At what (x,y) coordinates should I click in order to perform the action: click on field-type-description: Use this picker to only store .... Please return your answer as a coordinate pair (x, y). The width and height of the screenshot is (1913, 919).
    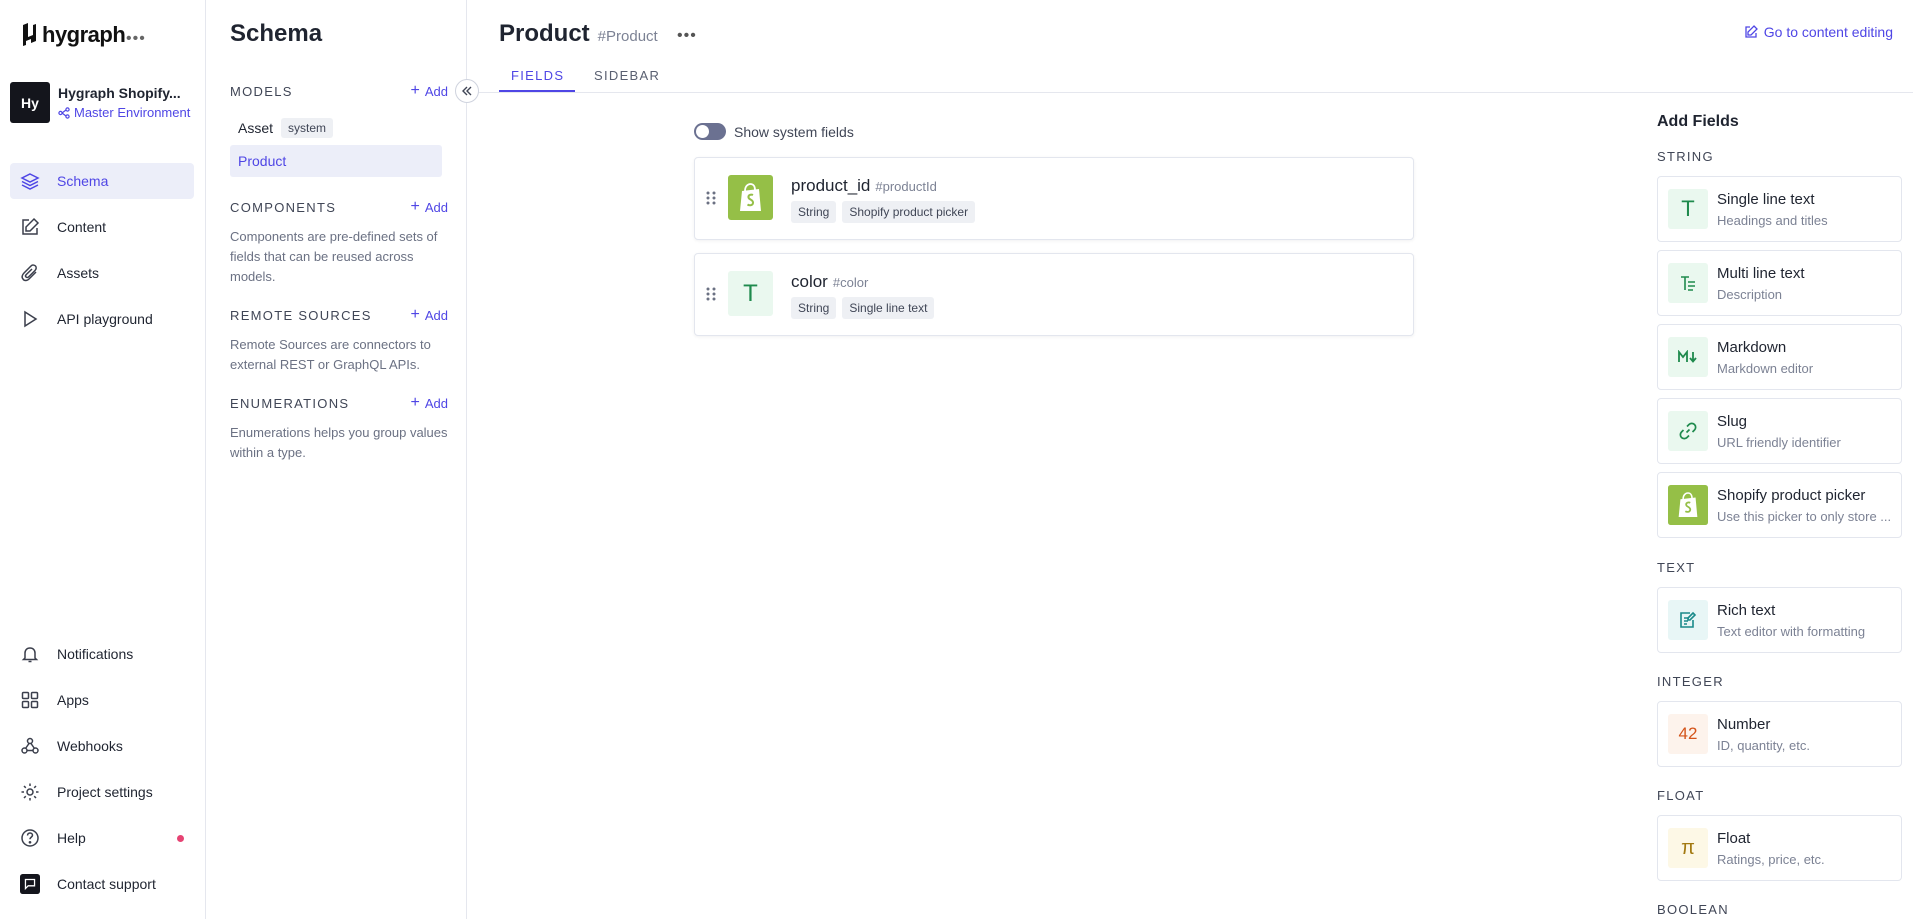
    Looking at the image, I should click on (1804, 516).